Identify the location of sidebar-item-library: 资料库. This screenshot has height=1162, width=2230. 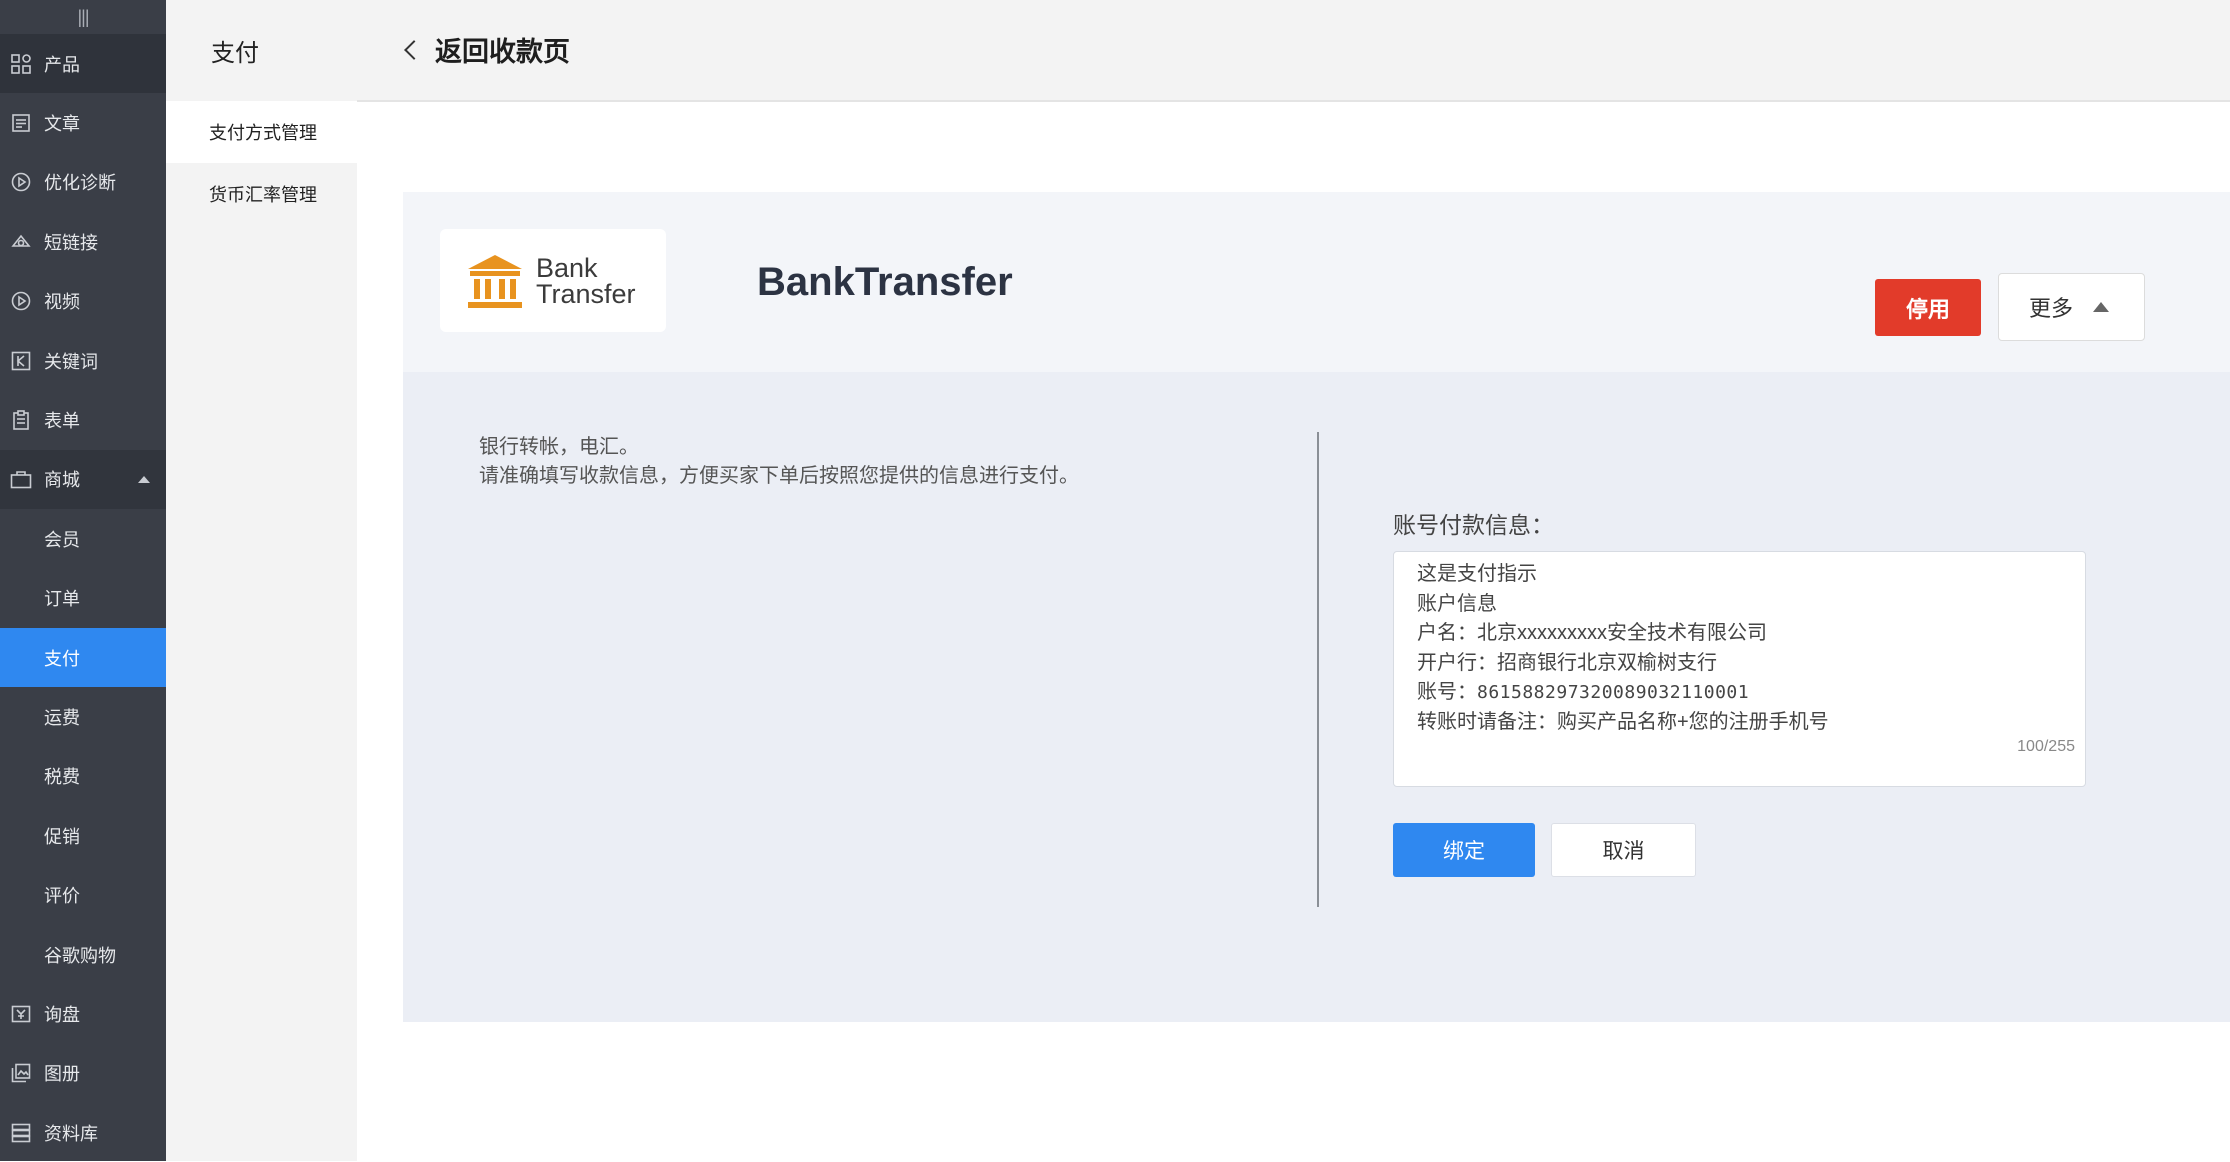
(83, 1132).